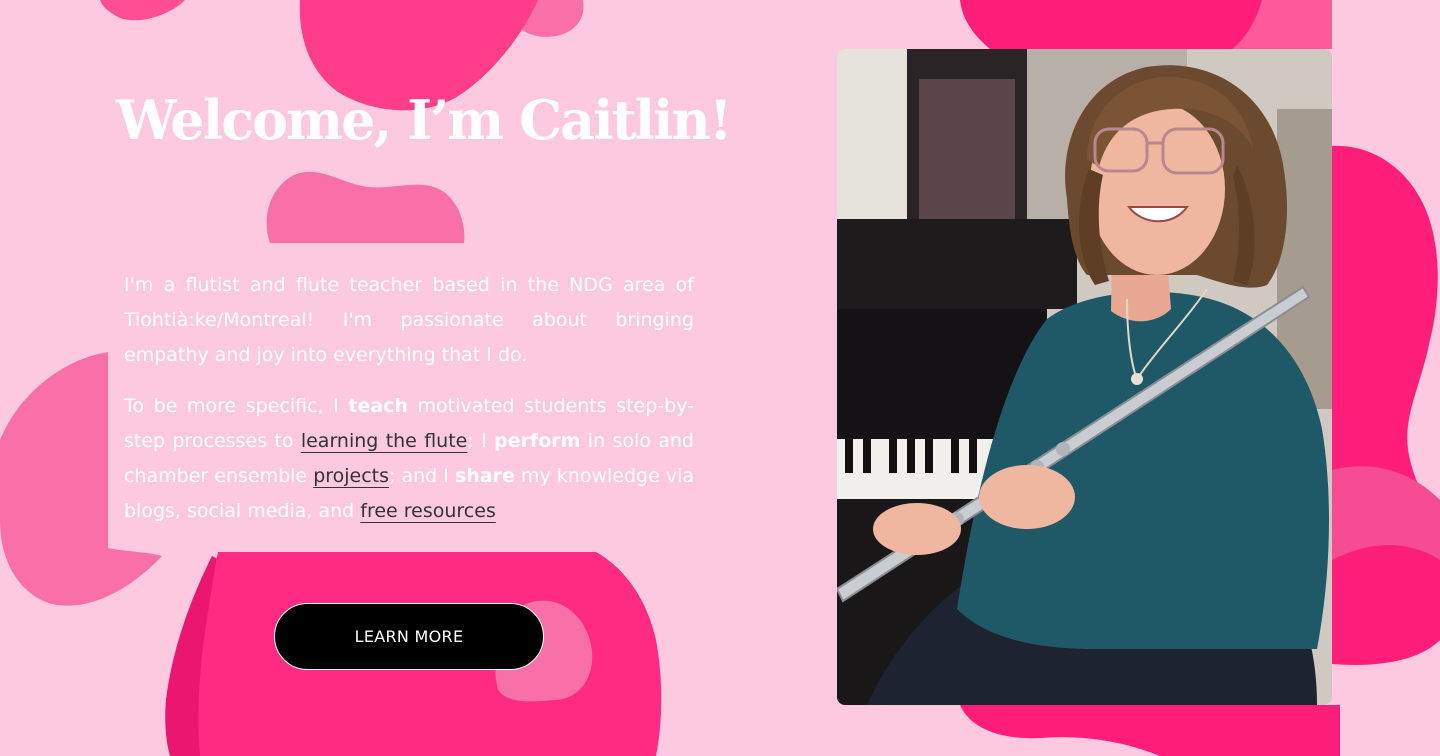  I want to click on projects-link: projects, so click(351, 476).